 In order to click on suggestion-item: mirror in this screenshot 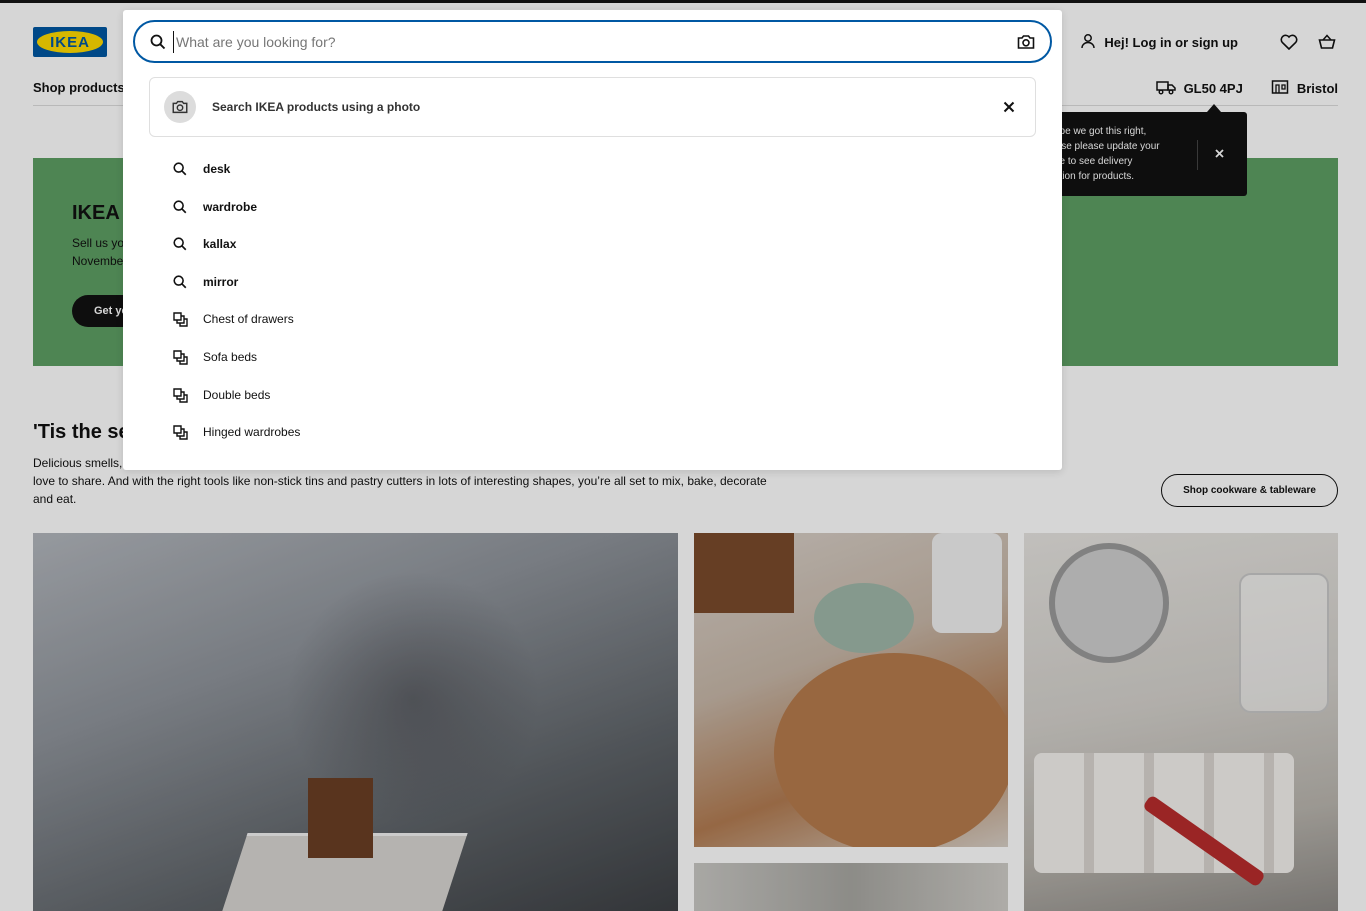, I will do `click(204, 282)`.